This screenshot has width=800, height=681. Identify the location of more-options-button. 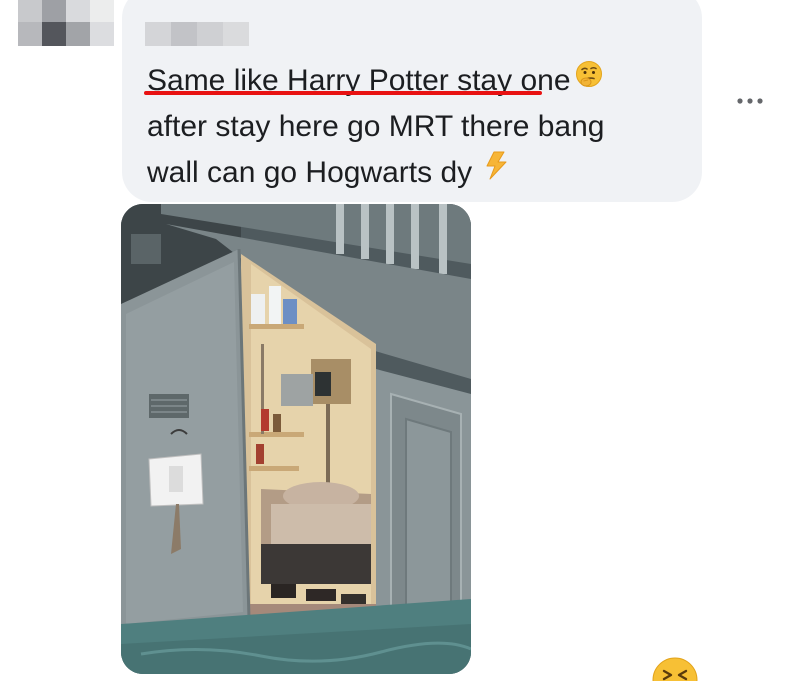
(750, 101).